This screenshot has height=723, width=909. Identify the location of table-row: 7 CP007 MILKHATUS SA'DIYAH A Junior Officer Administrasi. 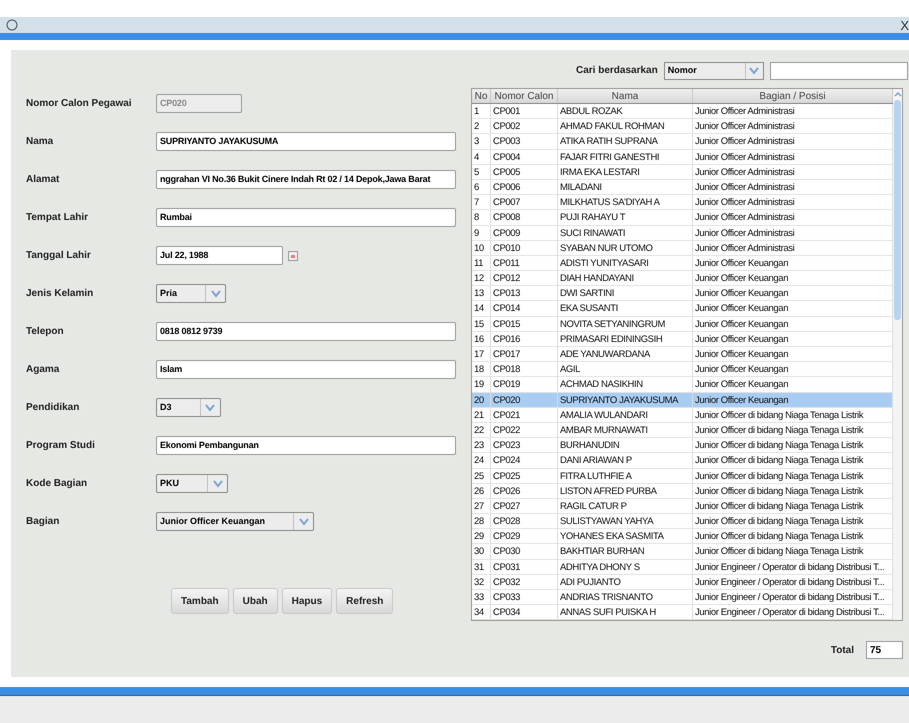
(682, 202).